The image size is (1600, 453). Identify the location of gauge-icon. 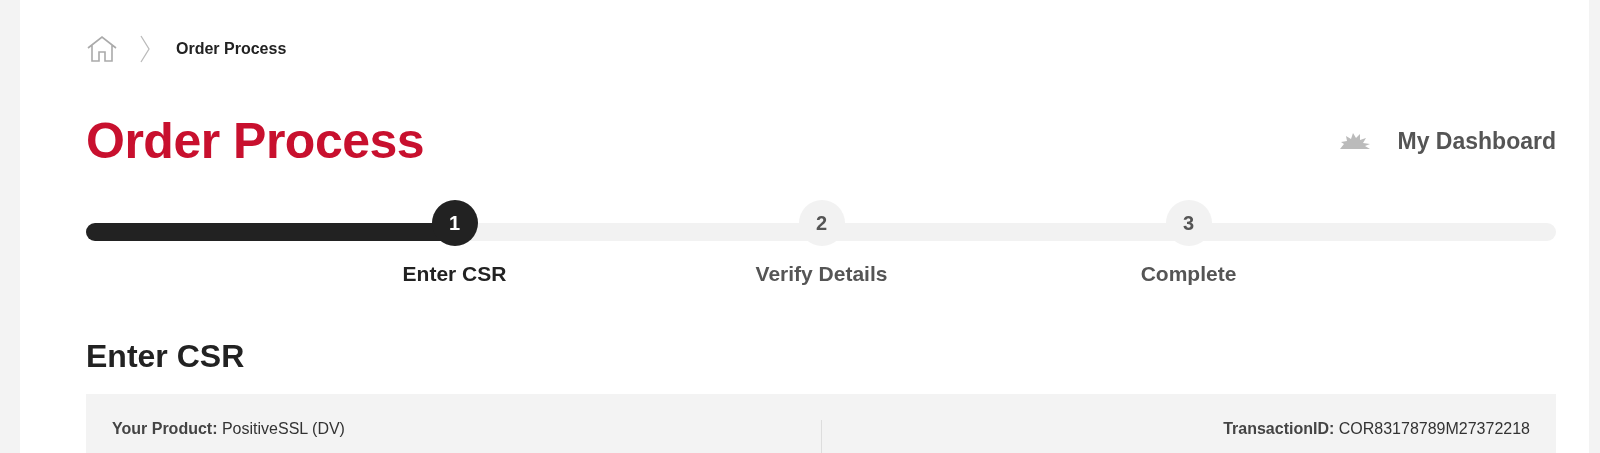
(1354, 141).